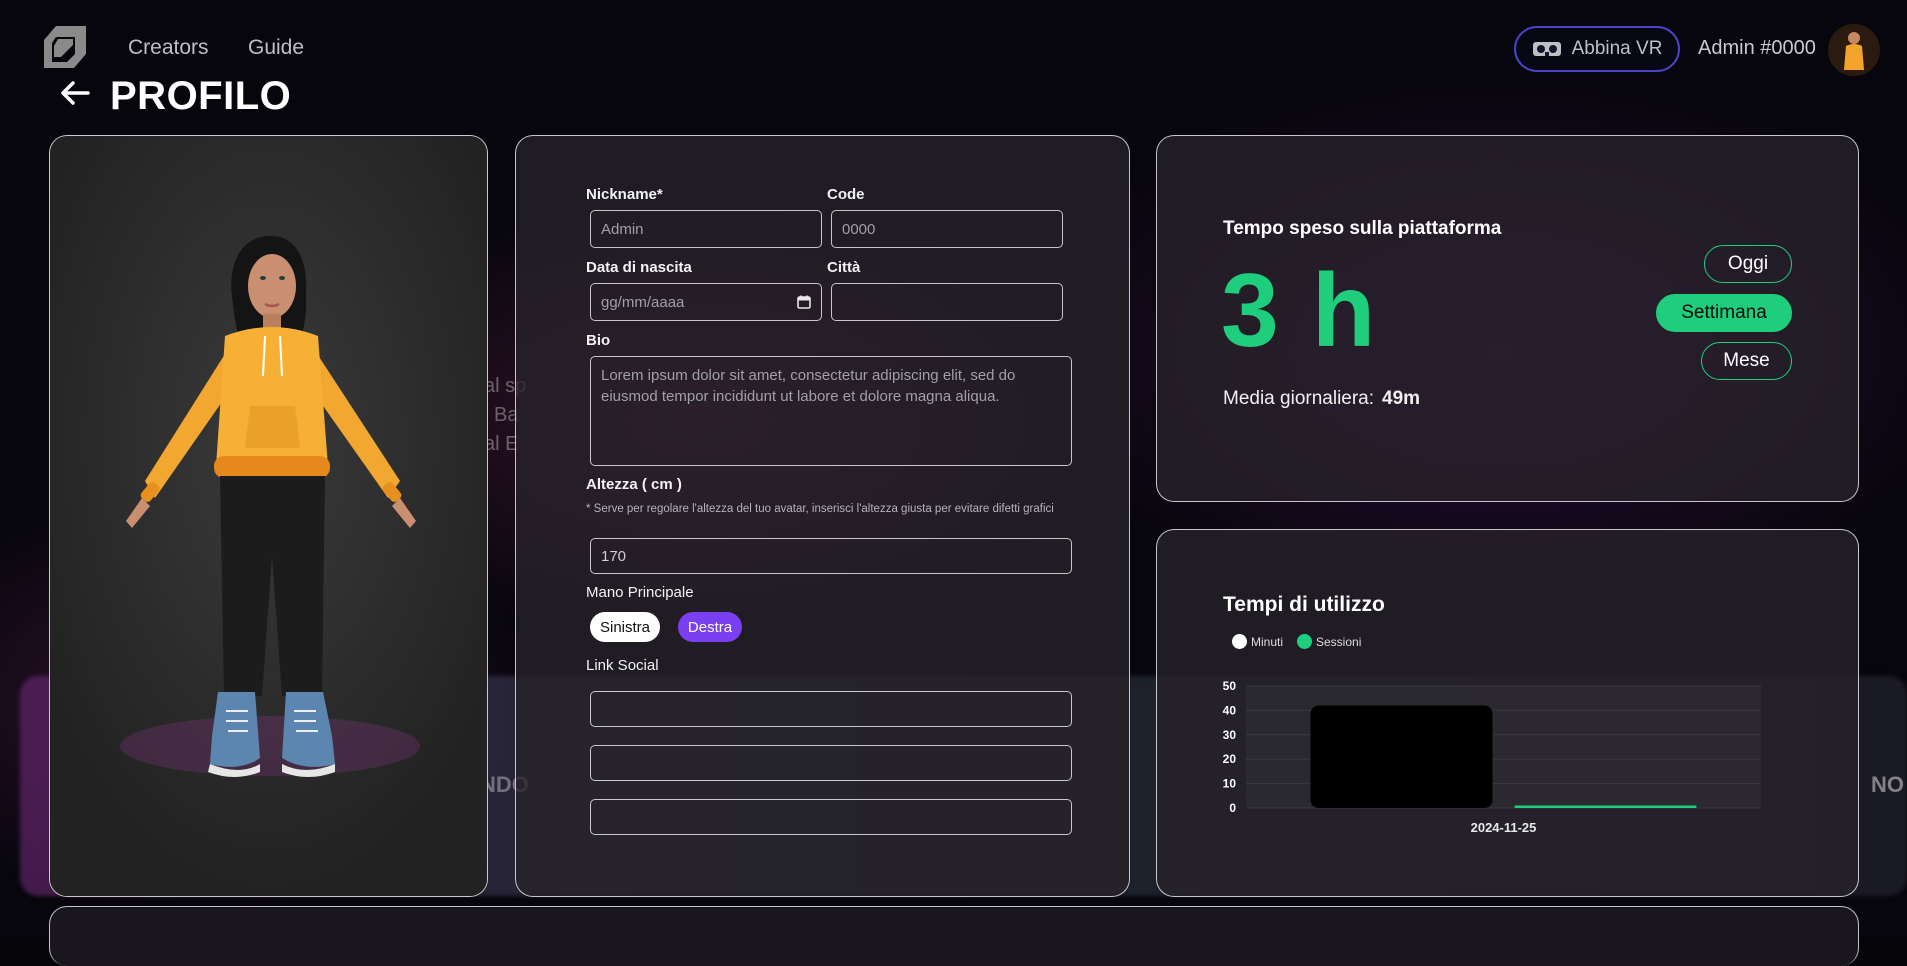  What do you see at coordinates (634, 484) in the screenshot?
I see `height-label: Altezza ( cm )` at bounding box center [634, 484].